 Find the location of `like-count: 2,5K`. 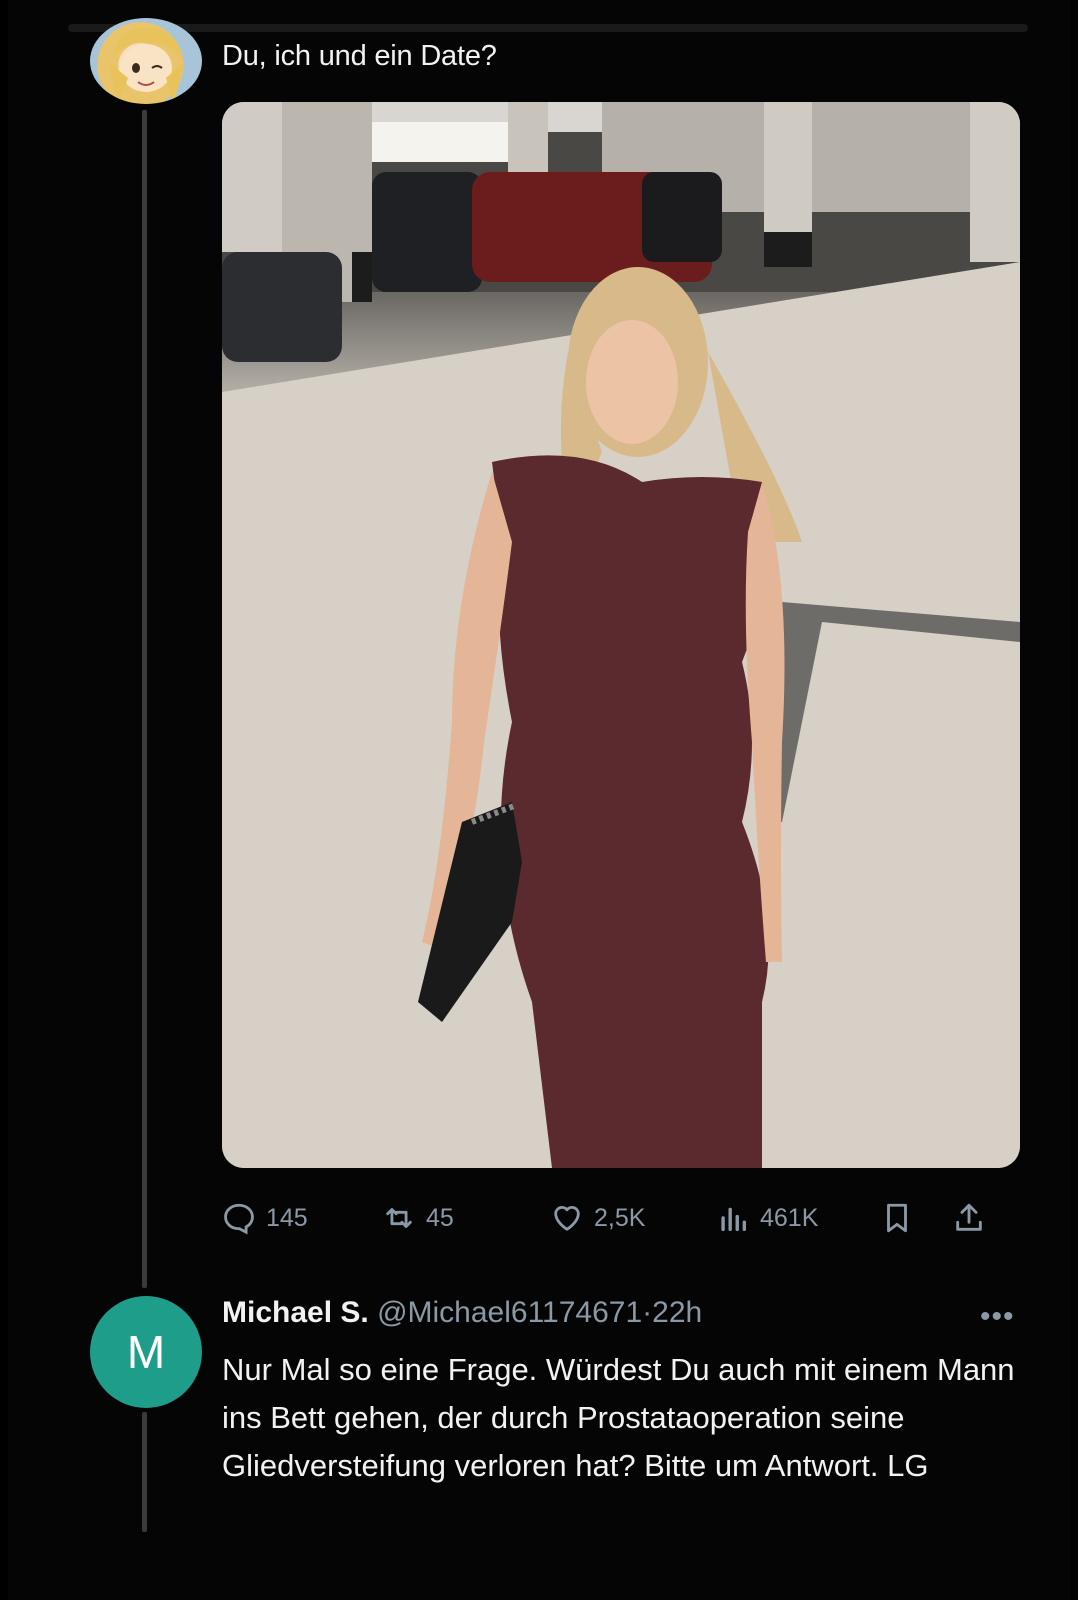

like-count: 2,5K is located at coordinates (620, 1217).